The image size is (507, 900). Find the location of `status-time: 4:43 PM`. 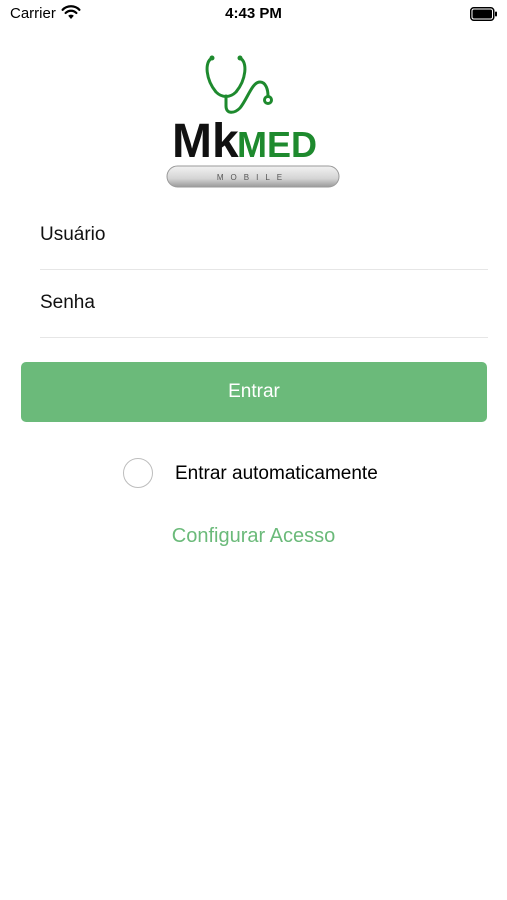

status-time: 4:43 PM is located at coordinates (253, 13).